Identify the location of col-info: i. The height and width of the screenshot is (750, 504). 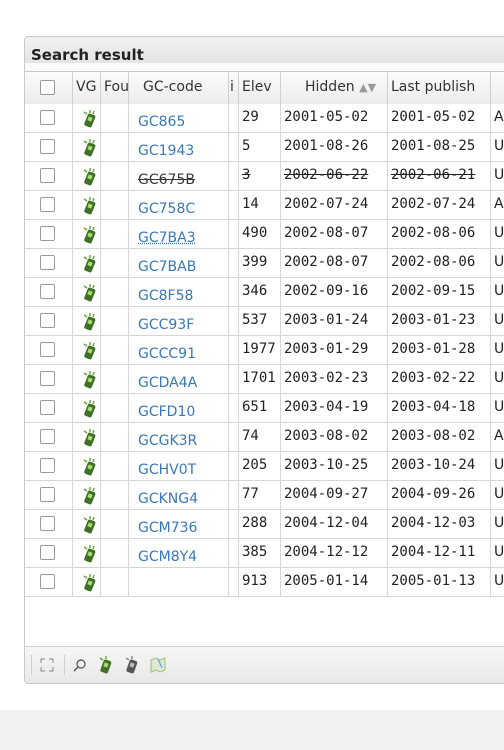
(234, 88).